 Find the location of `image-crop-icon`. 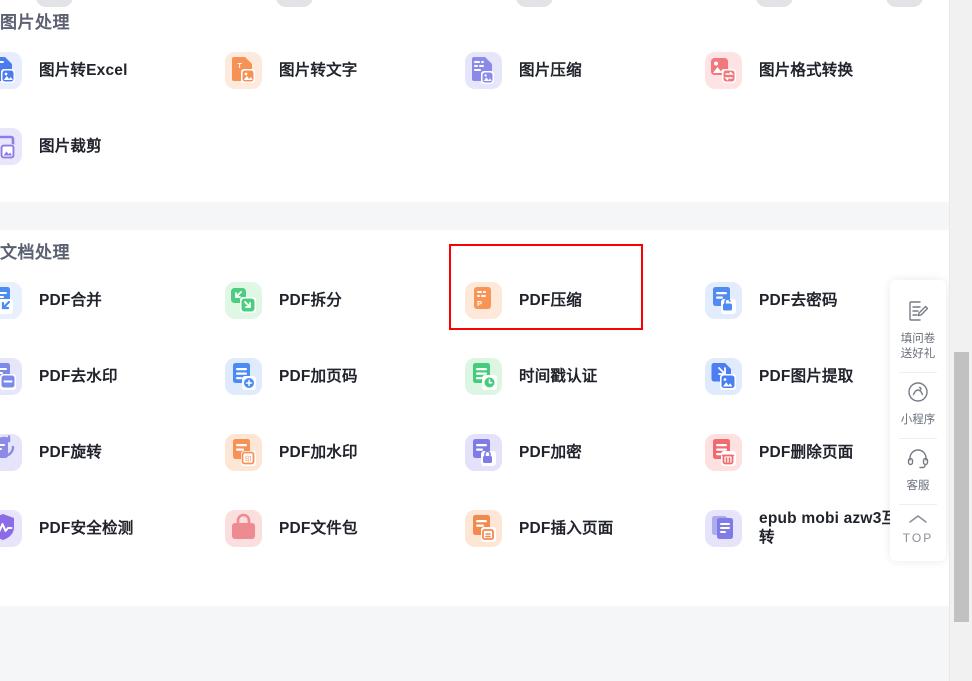

image-crop-icon is located at coordinates (11, 146).